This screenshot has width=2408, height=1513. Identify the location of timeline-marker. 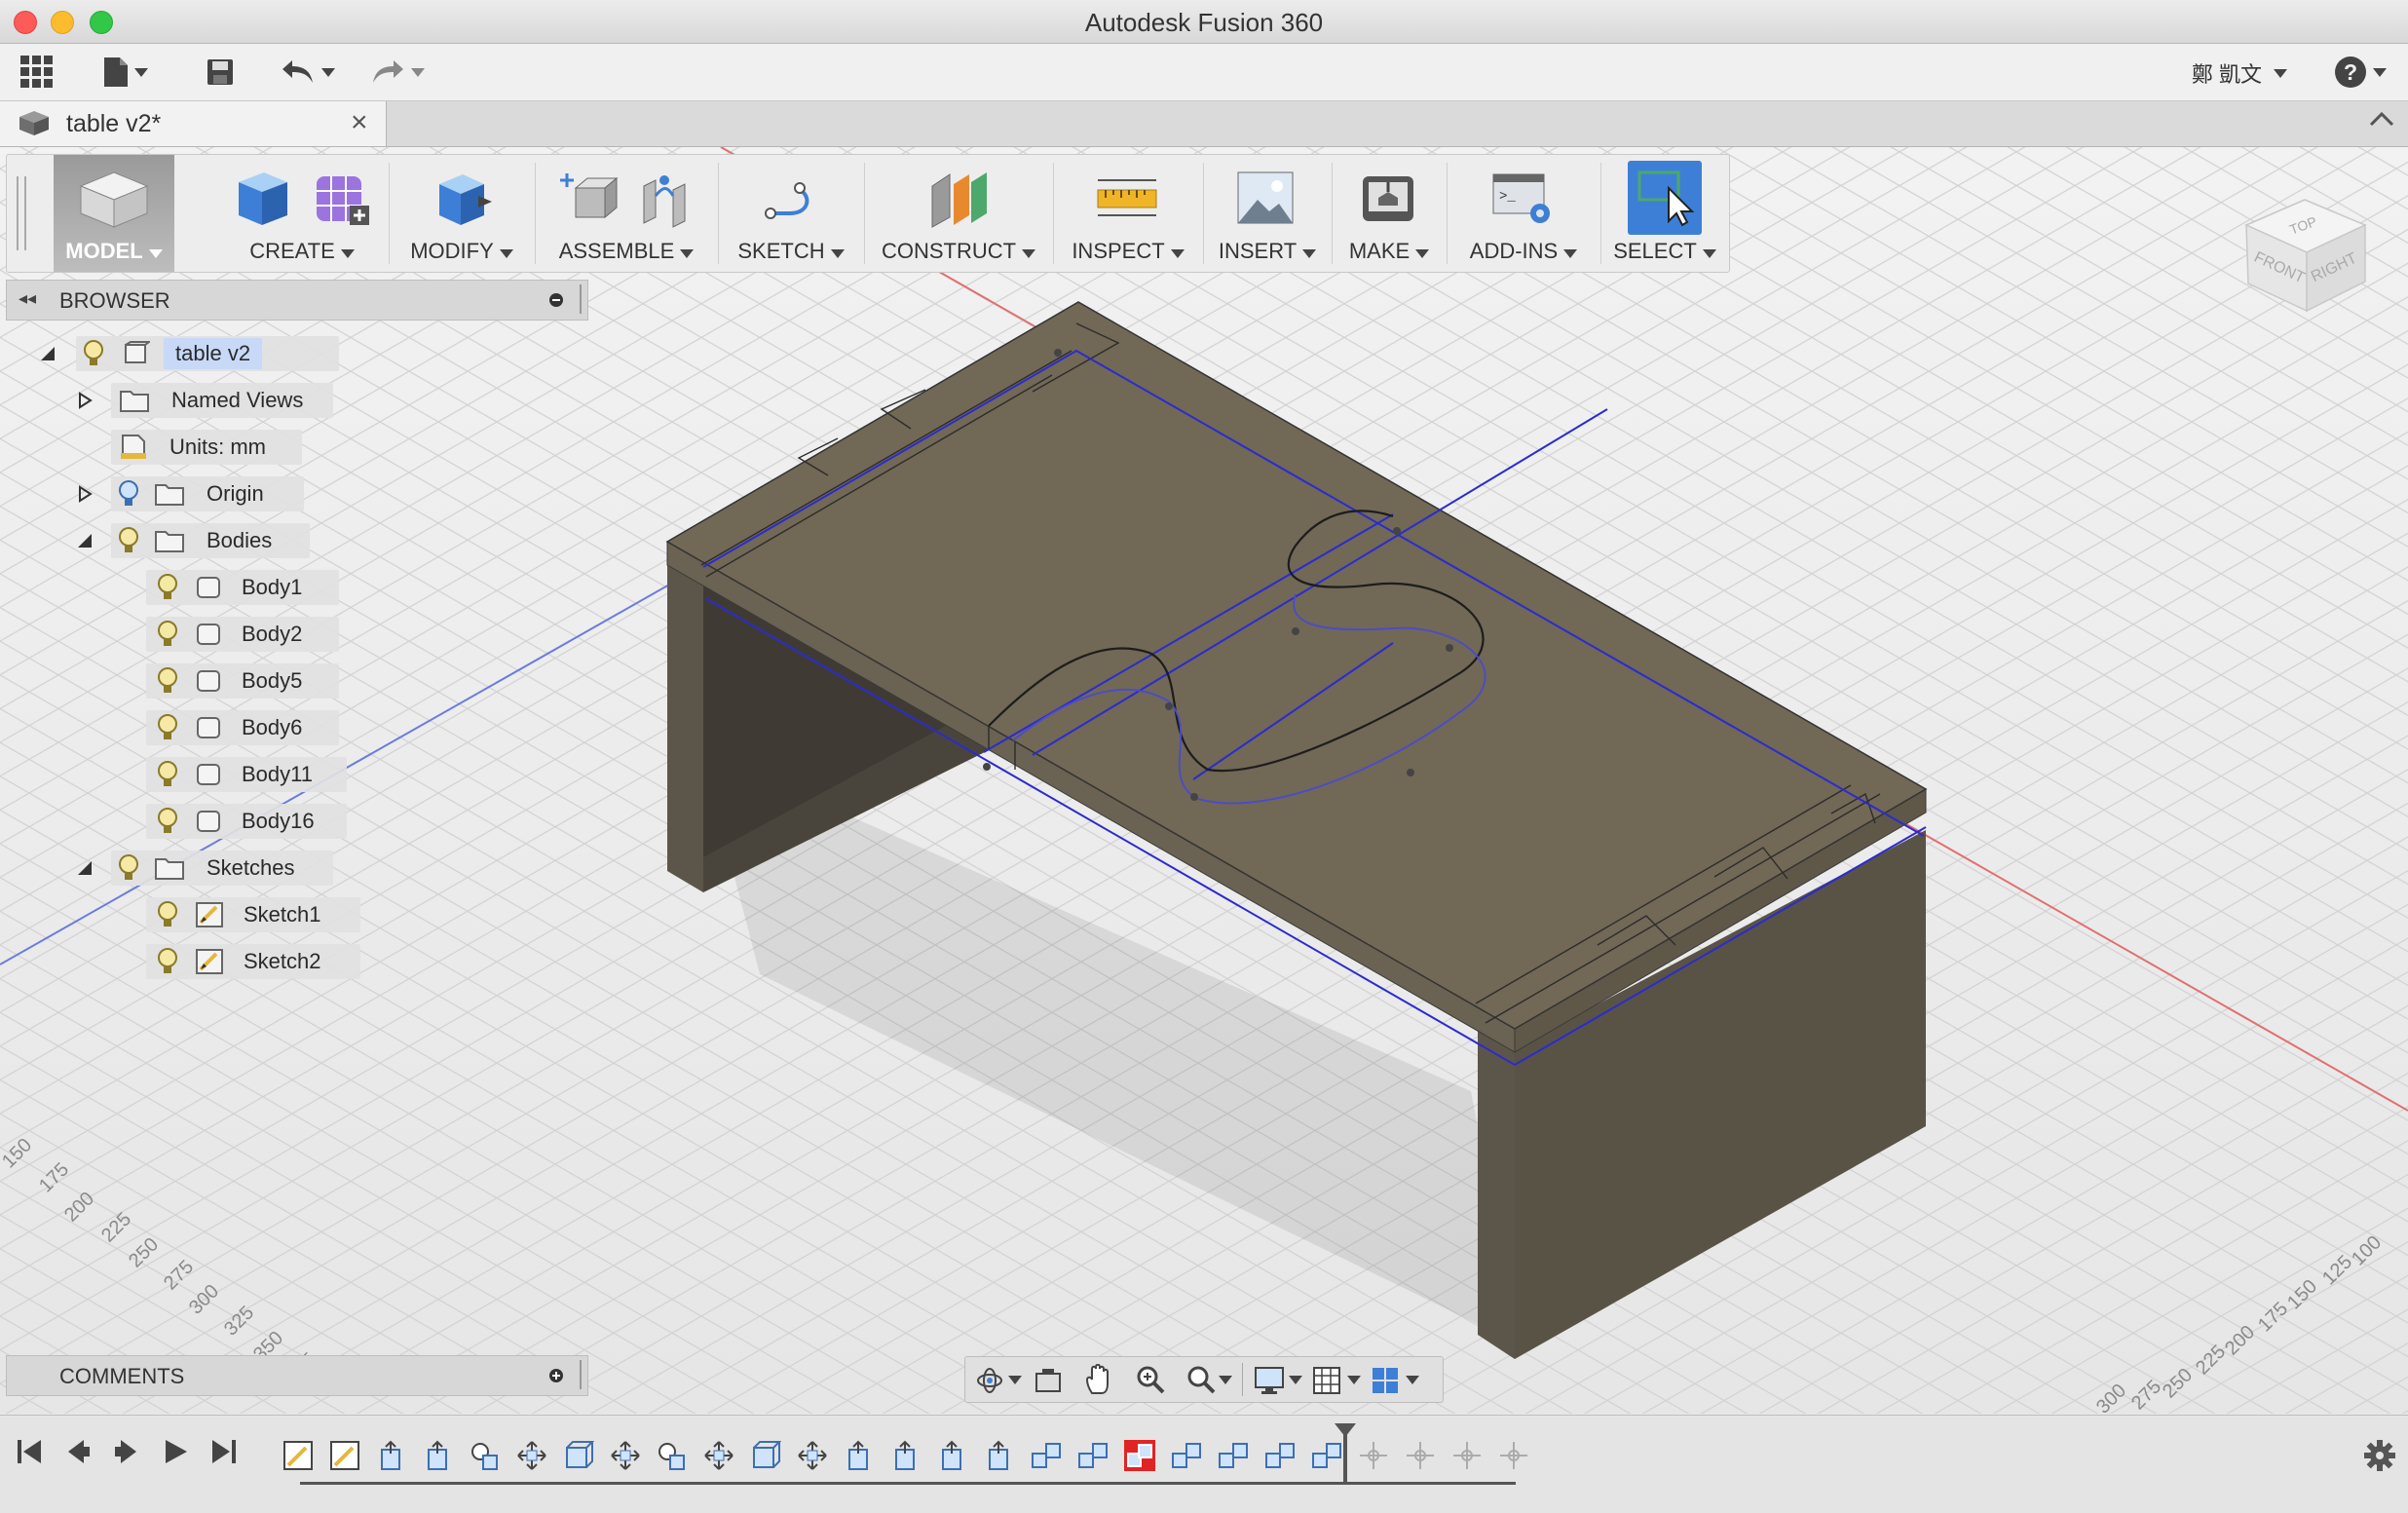
(1345, 1453).